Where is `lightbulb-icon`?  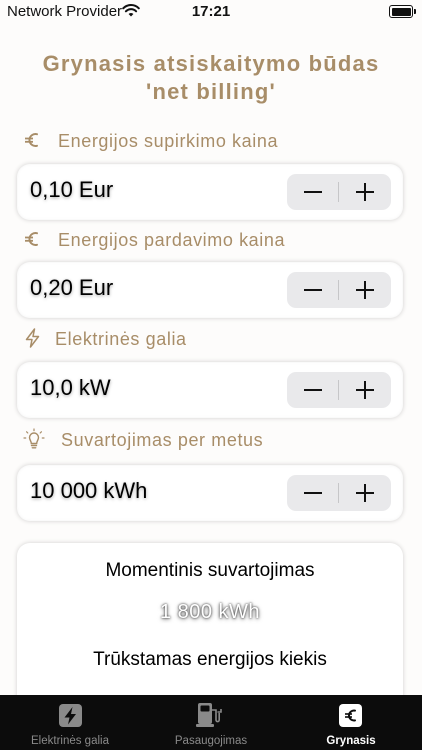
lightbulb-icon is located at coordinates (33, 439).